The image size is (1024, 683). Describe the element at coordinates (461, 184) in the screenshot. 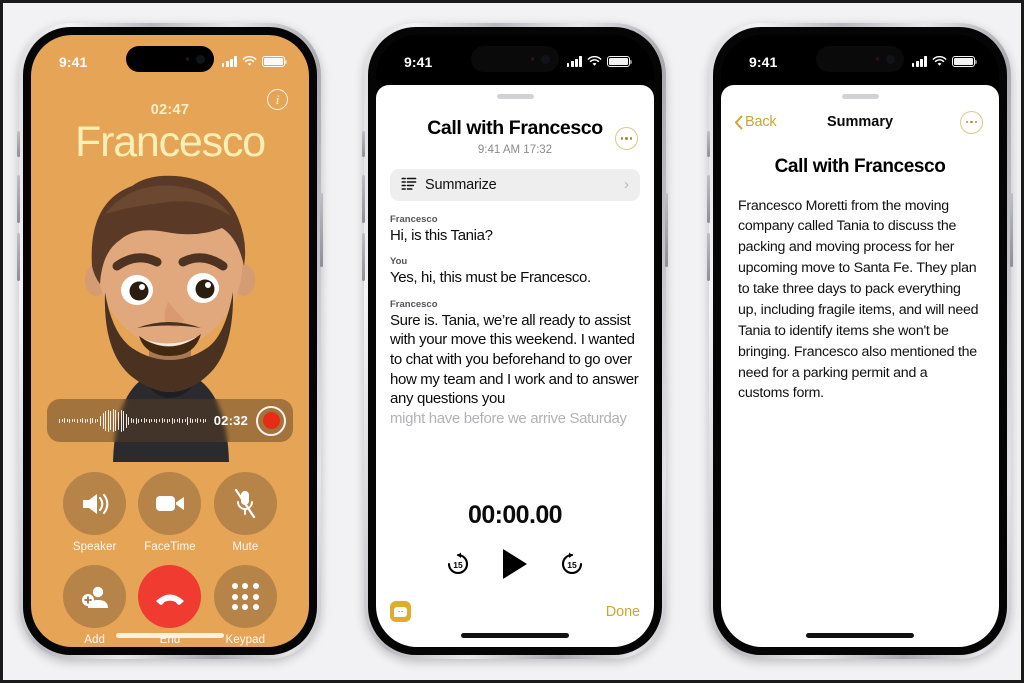

I see `summarize-label: Summarize` at that location.